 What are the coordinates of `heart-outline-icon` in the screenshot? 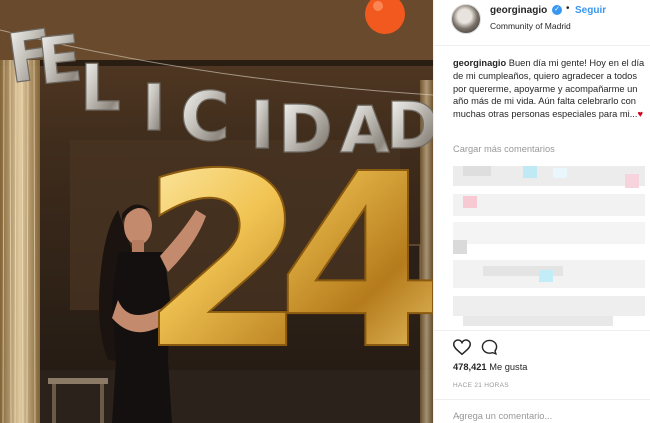 It's located at (462, 347).